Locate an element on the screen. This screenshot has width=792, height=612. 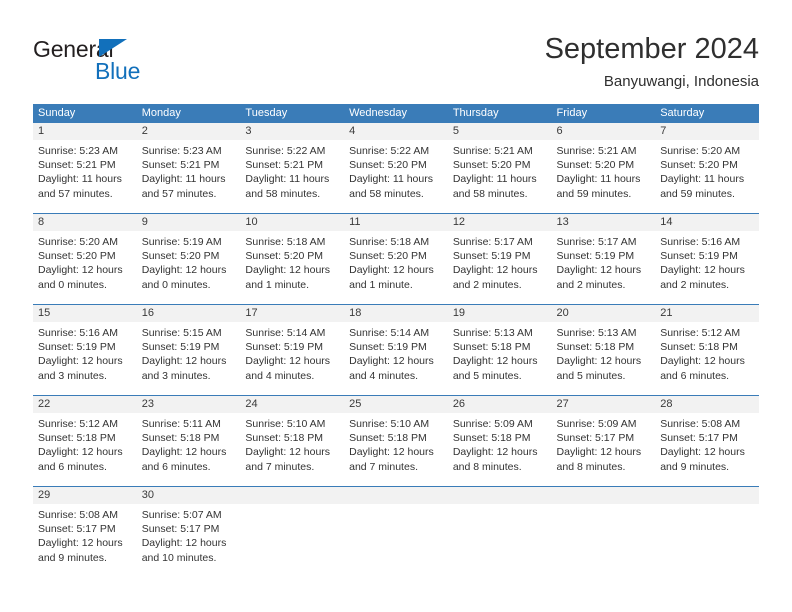
day-number: 3 is located at coordinates (292, 131).